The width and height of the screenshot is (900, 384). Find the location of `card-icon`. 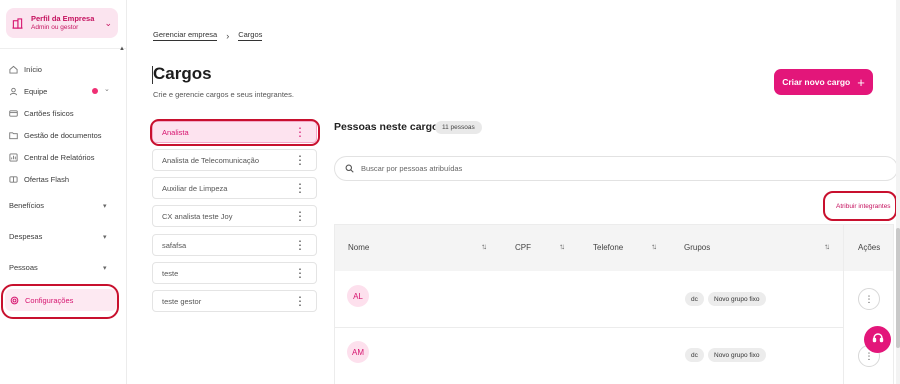

card-icon is located at coordinates (14, 113).